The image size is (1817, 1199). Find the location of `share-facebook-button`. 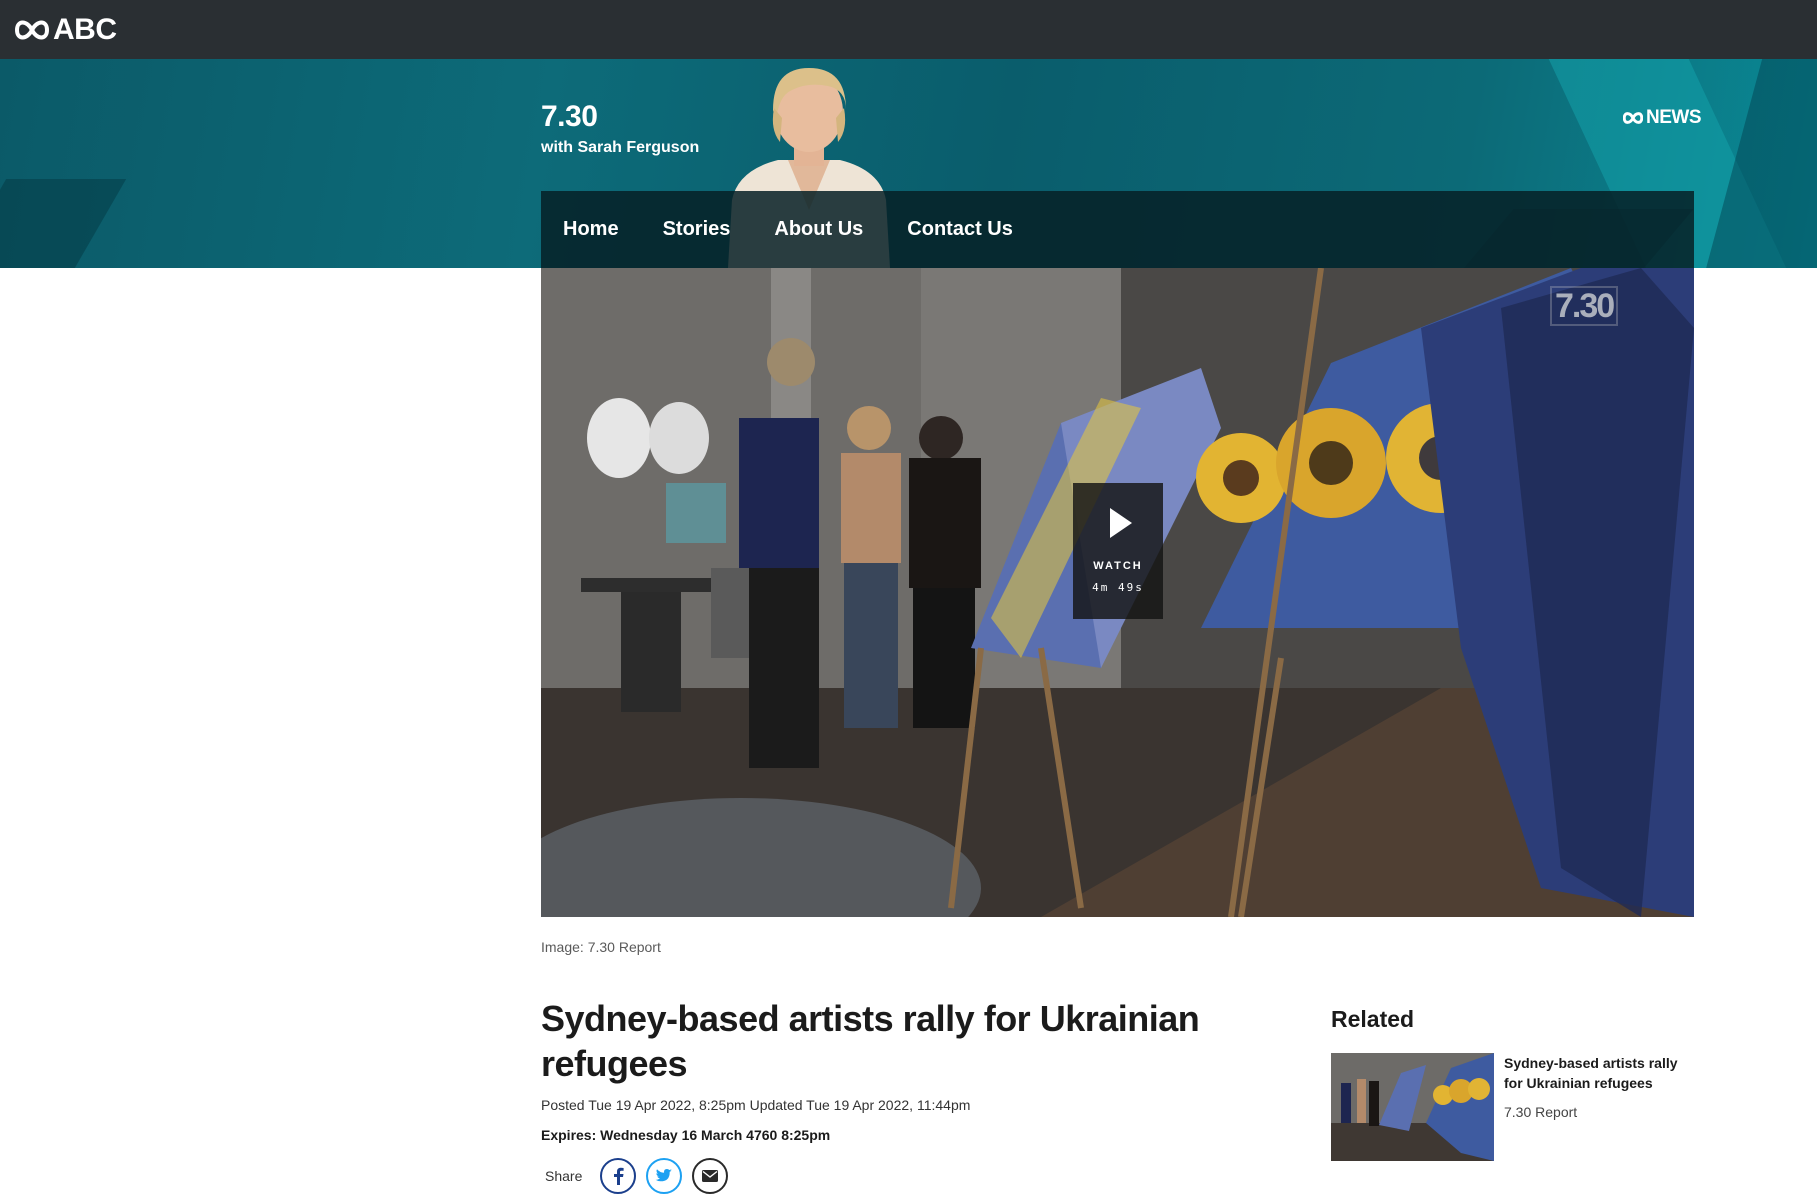

share-facebook-button is located at coordinates (618, 1176).